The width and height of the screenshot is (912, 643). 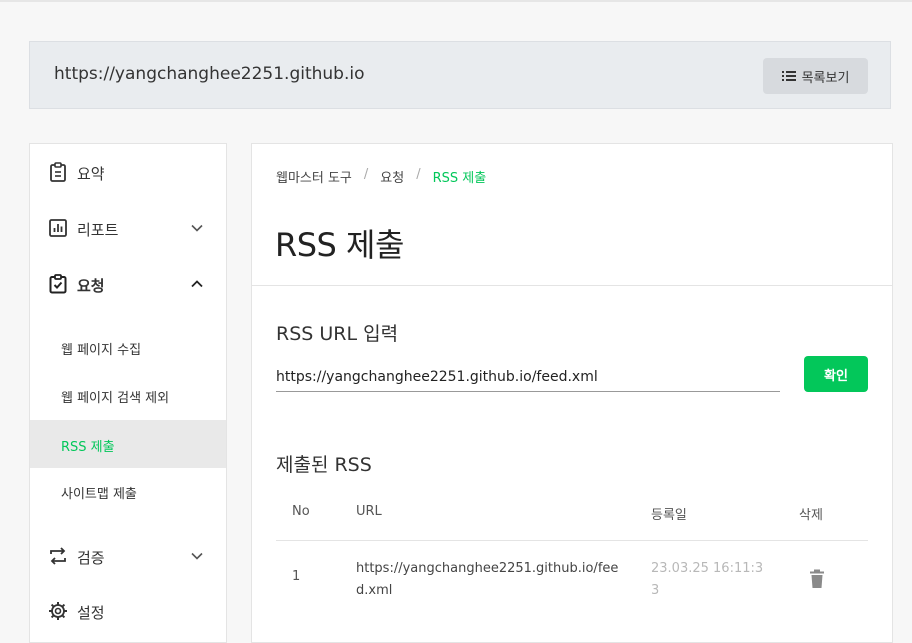 I want to click on gear-icon, so click(x=58, y=611).